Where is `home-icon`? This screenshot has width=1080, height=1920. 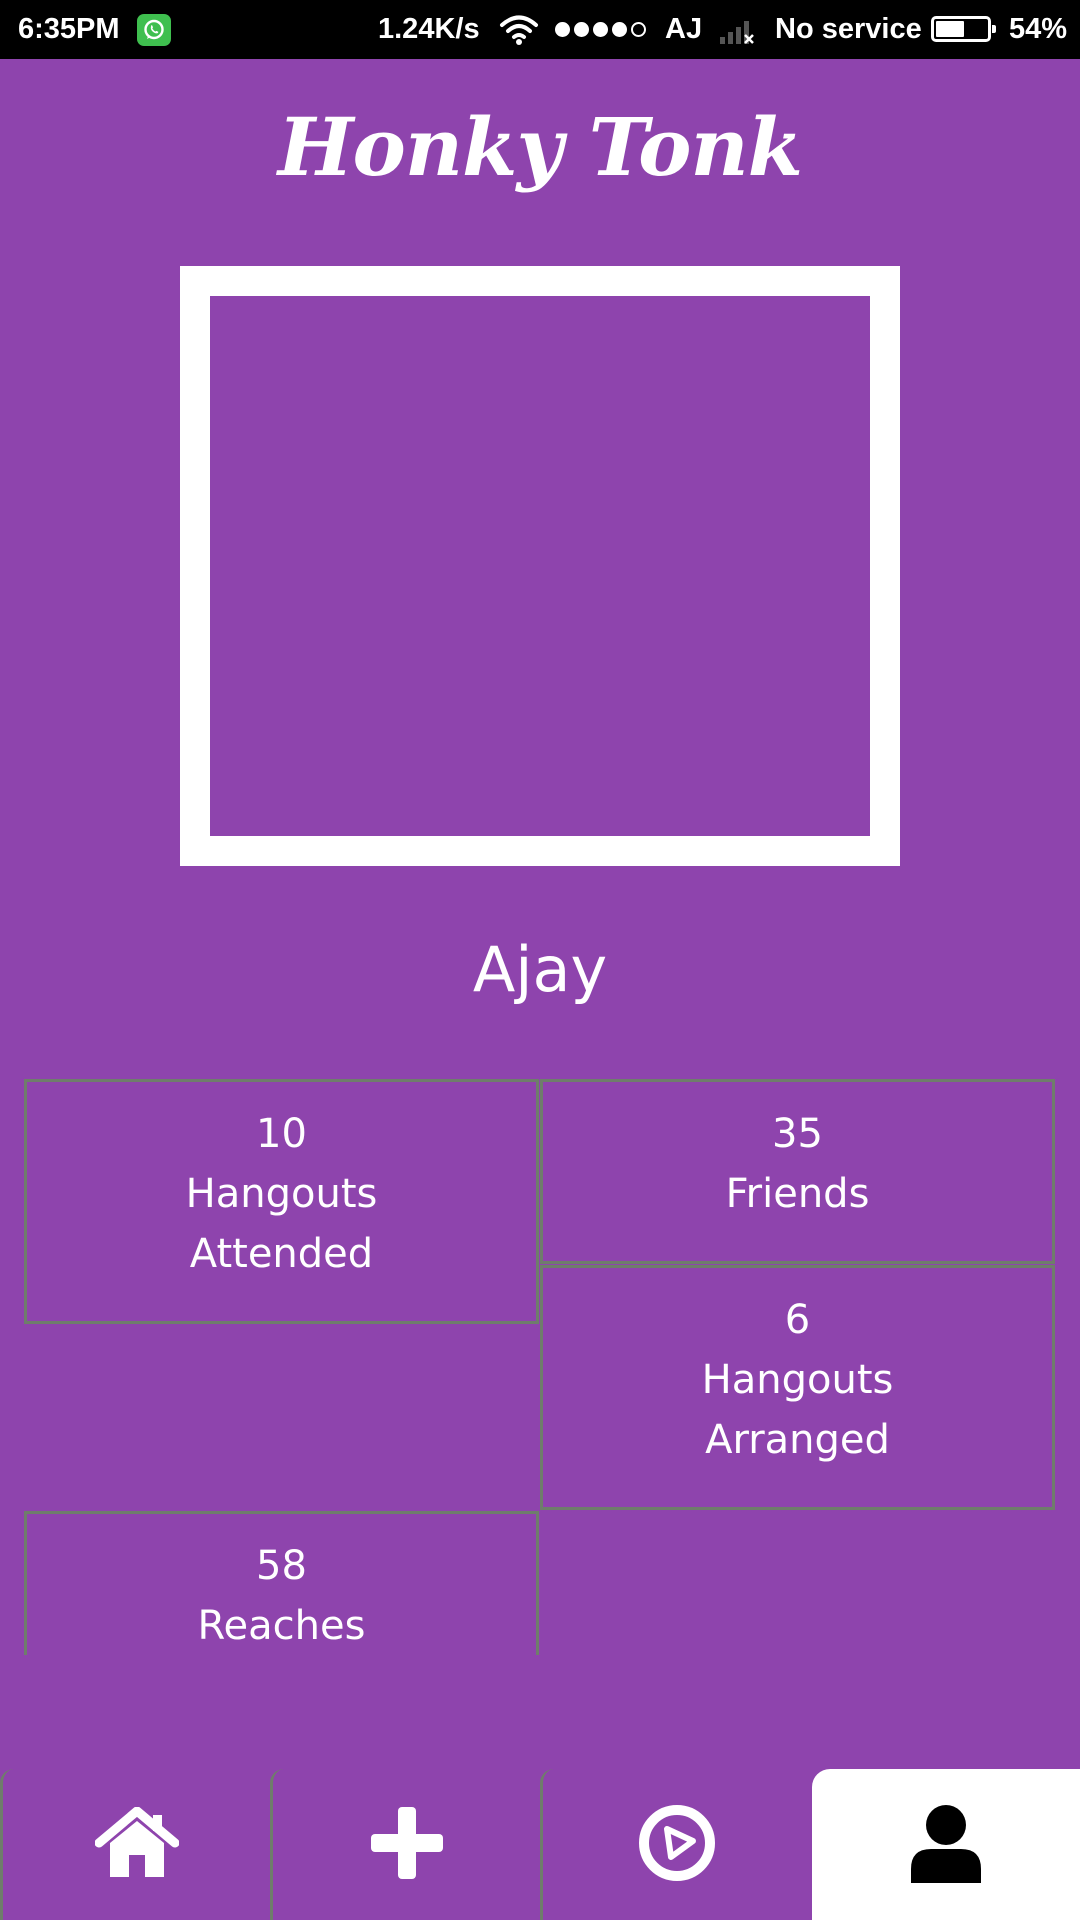
home-icon is located at coordinates (137, 1844).